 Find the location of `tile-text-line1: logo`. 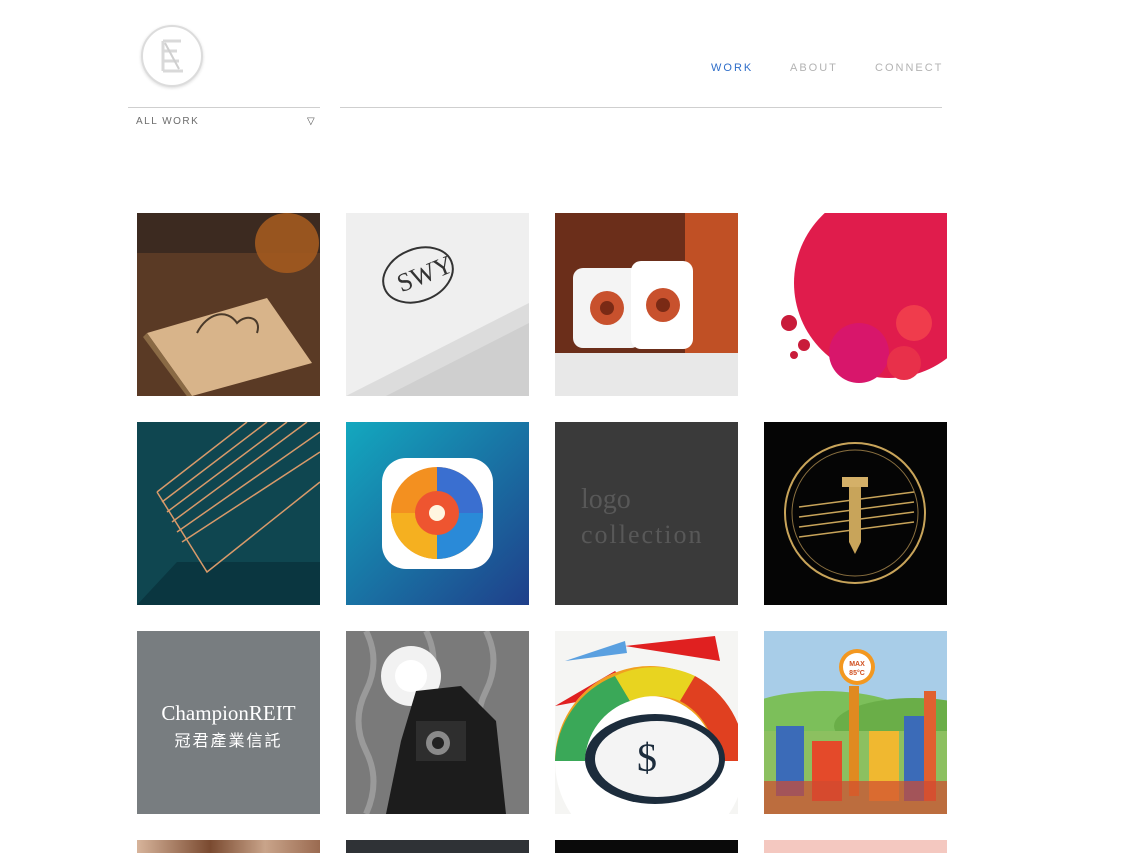

tile-text-line1: logo is located at coordinates (606, 499).